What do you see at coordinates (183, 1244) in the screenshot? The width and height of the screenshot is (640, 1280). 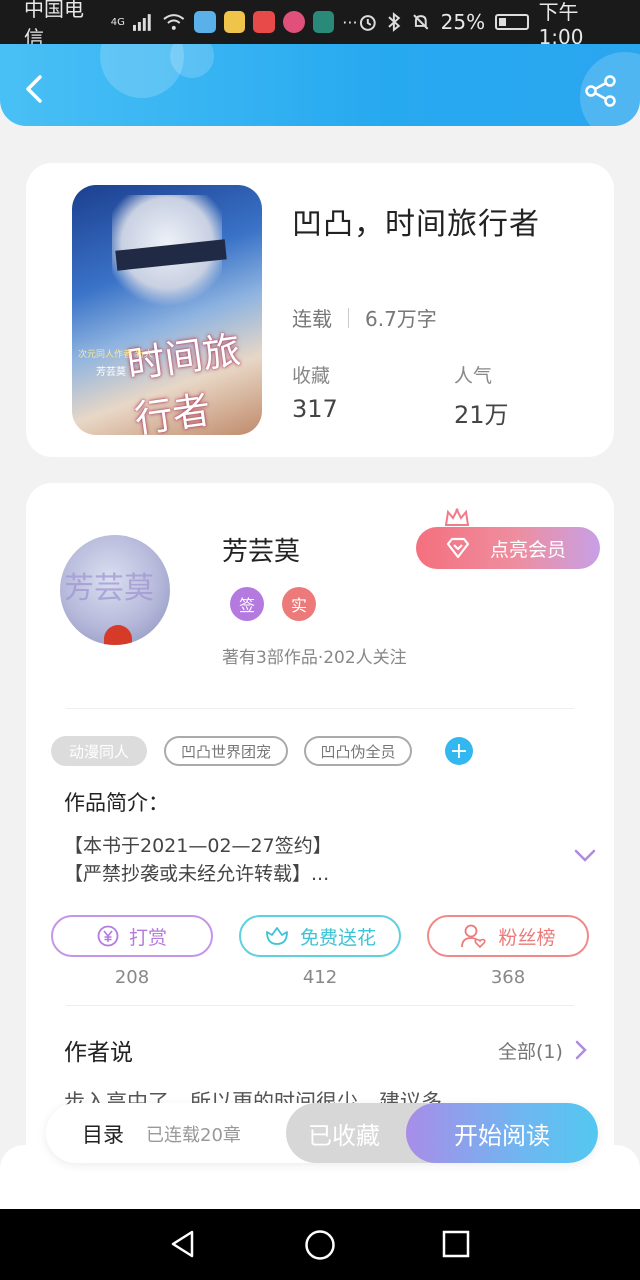 I see `nav-back-icon` at bounding box center [183, 1244].